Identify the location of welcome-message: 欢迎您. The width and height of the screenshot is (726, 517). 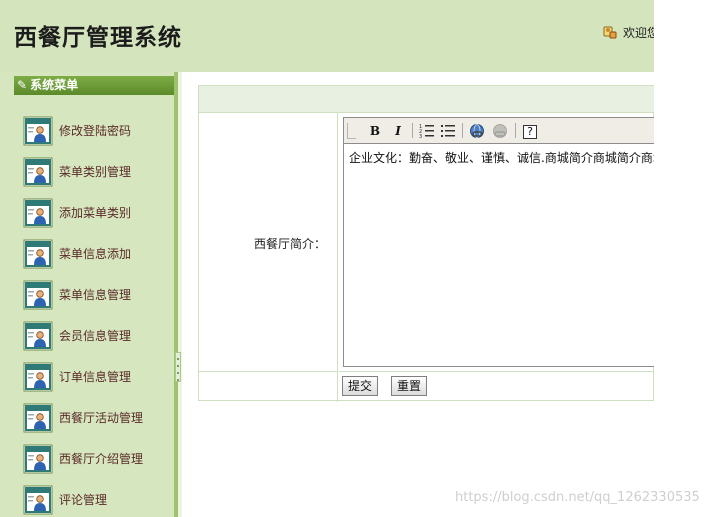
(628, 32).